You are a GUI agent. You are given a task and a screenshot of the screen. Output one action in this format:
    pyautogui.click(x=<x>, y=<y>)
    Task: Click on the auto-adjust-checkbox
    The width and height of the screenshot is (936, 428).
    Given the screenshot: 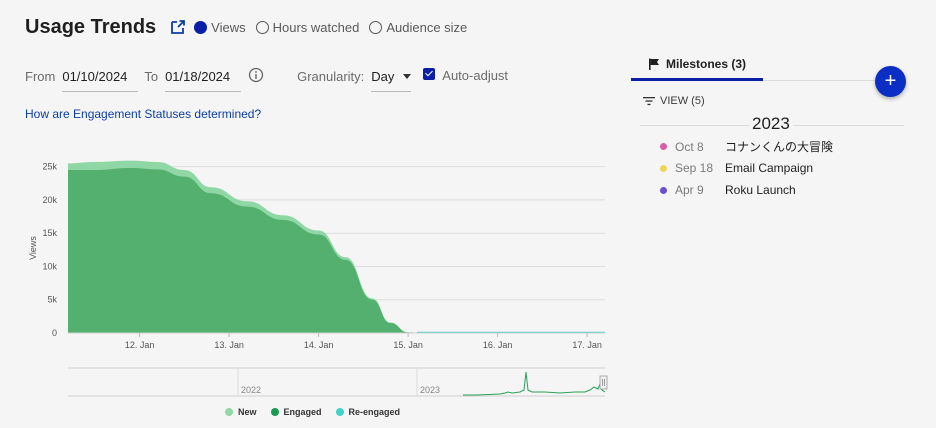 What is the action you would take?
    pyautogui.click(x=429, y=74)
    